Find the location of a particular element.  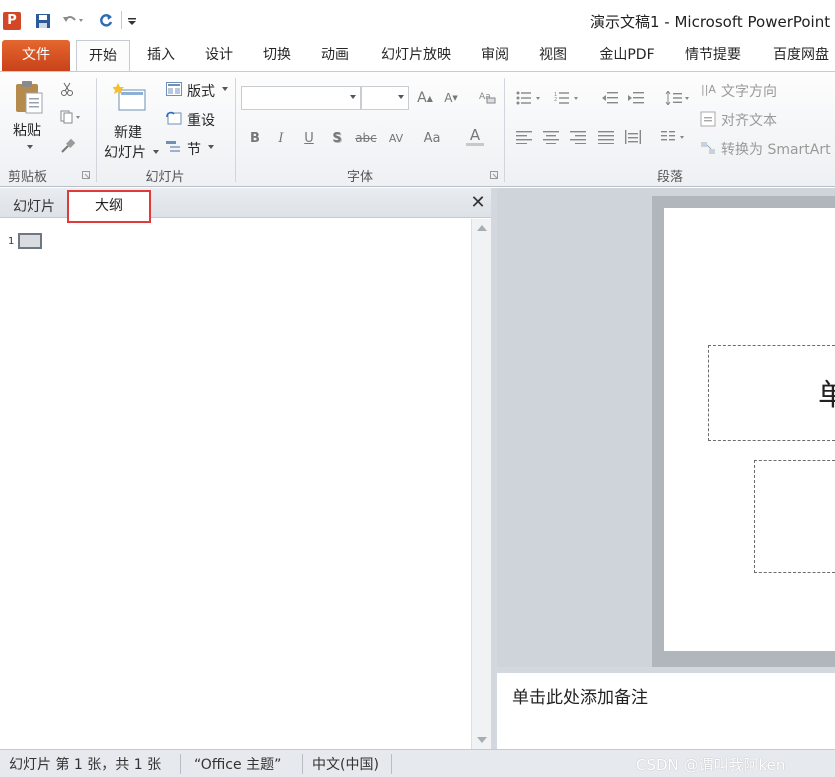

save-icon is located at coordinates (43, 21).